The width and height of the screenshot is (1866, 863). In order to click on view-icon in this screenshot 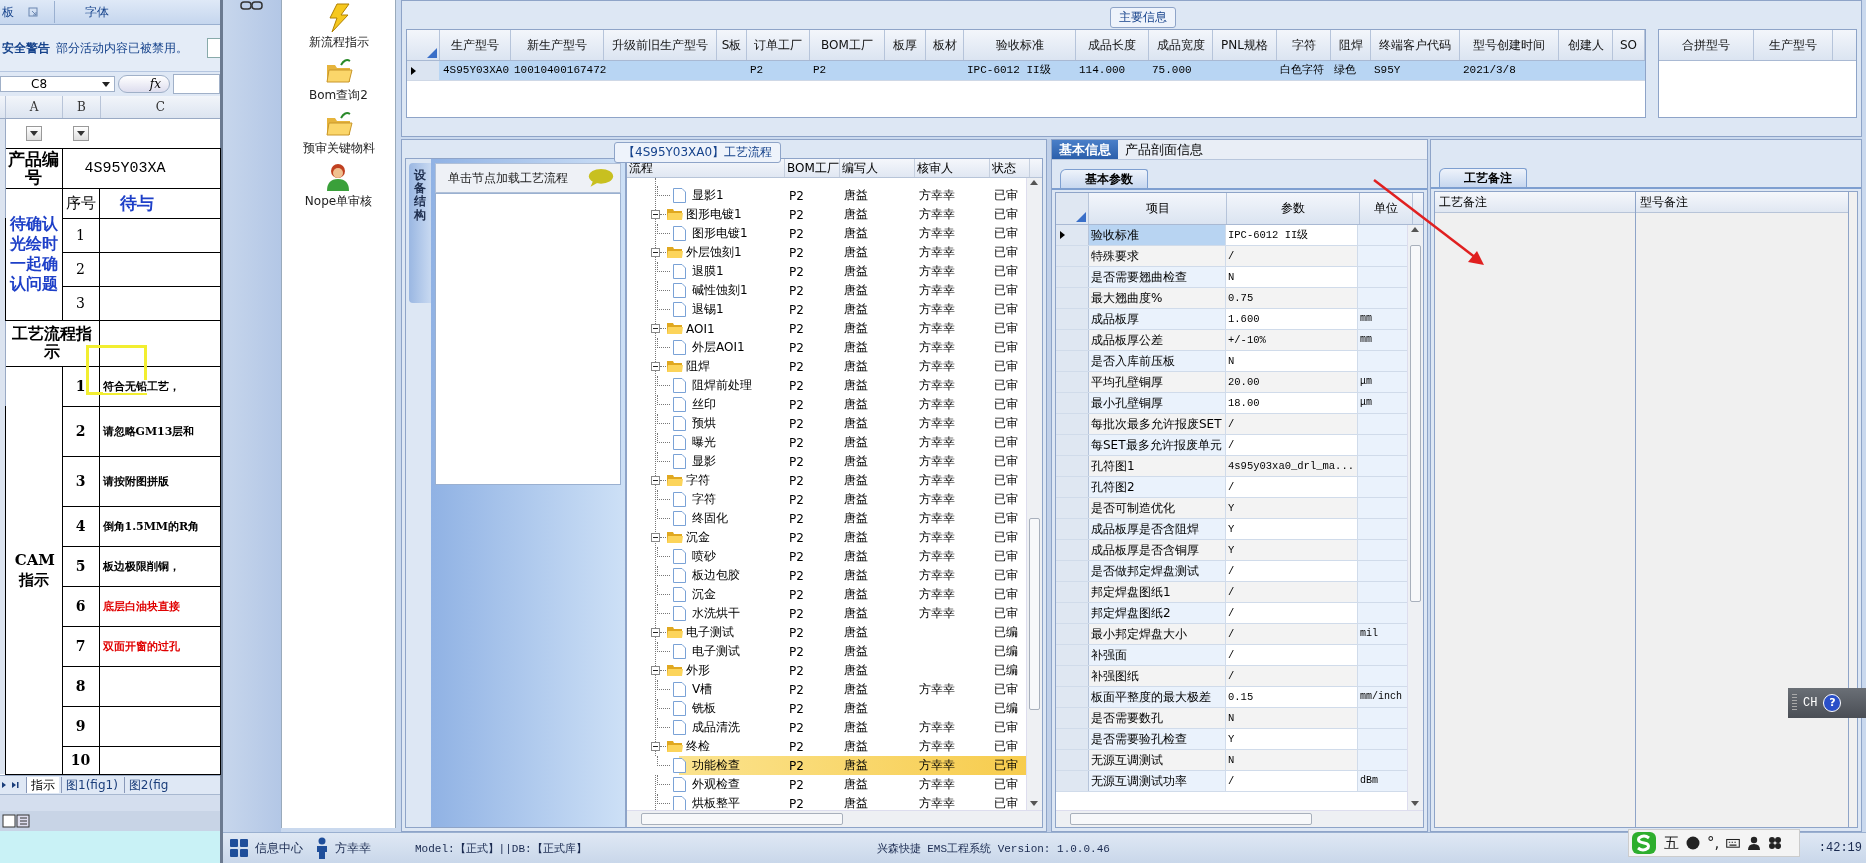, I will do `click(17, 820)`.